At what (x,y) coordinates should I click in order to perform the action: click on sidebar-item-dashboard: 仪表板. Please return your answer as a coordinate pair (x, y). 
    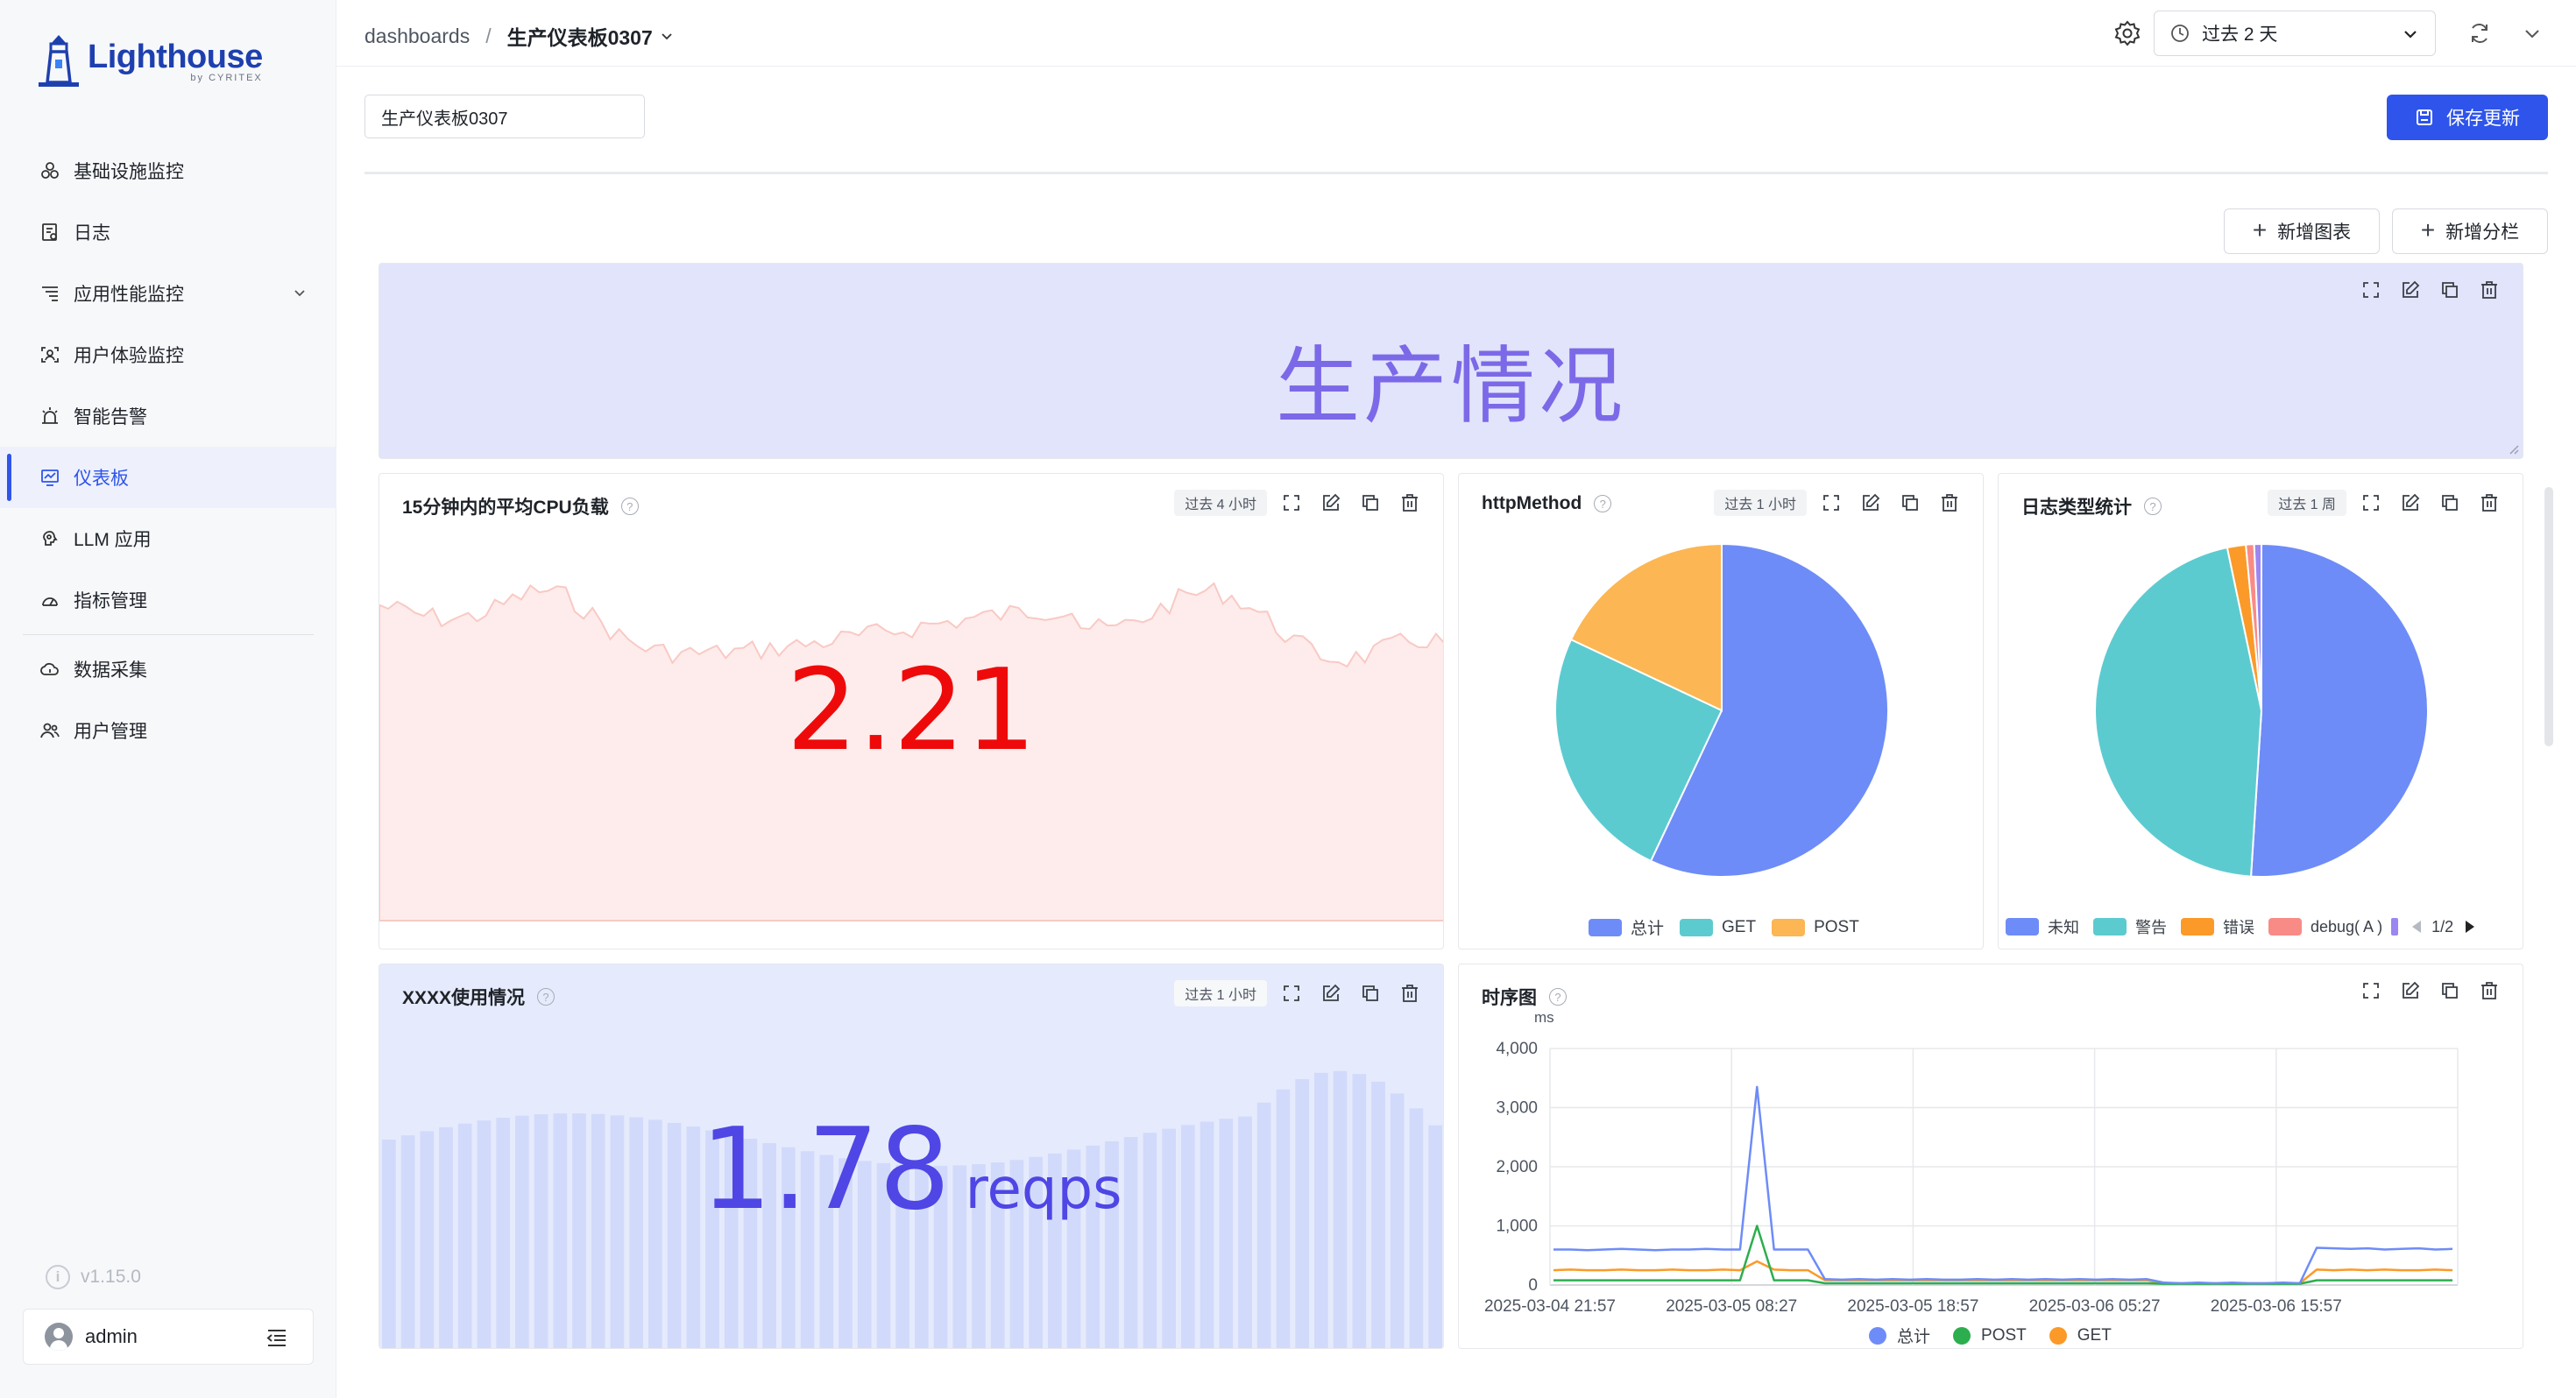
    Looking at the image, I should click on (168, 477).